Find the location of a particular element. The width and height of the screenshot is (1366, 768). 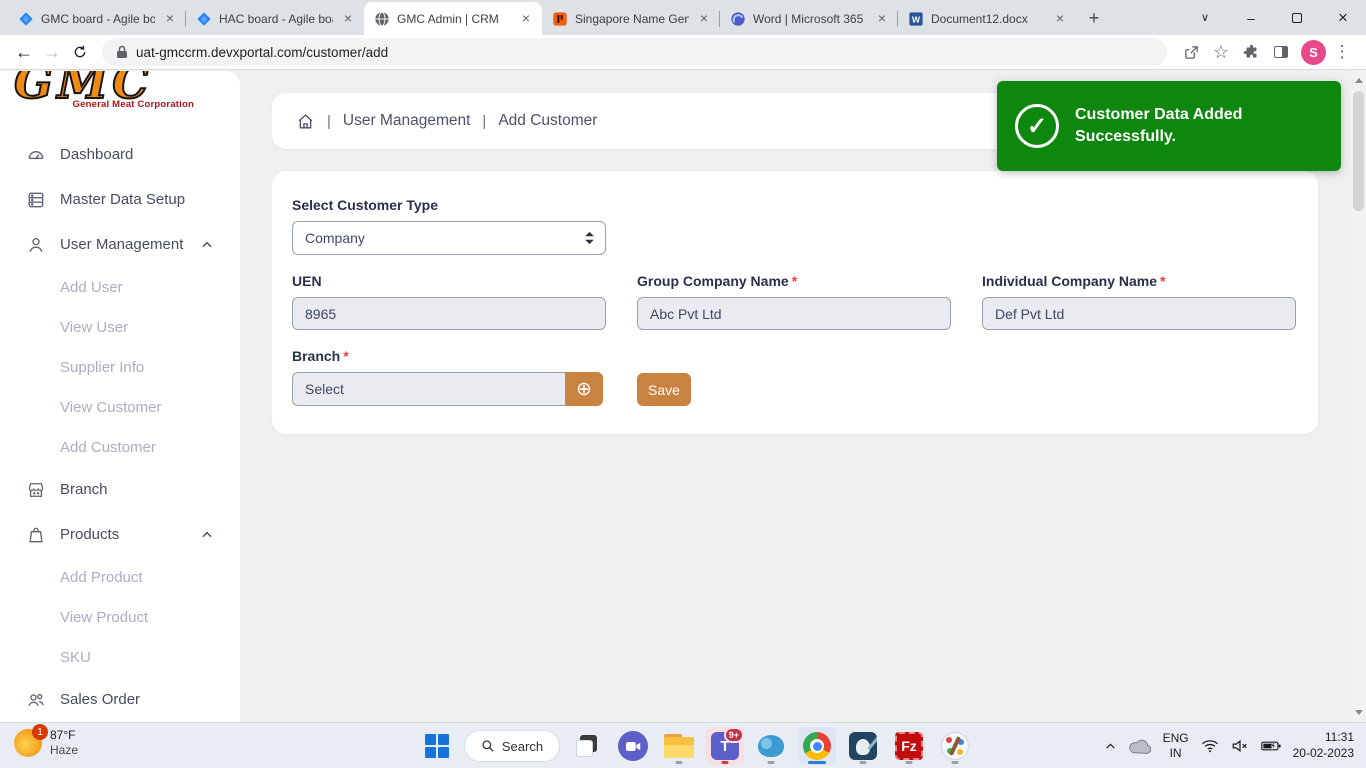

side-panel-icon is located at coordinates (1281, 52).